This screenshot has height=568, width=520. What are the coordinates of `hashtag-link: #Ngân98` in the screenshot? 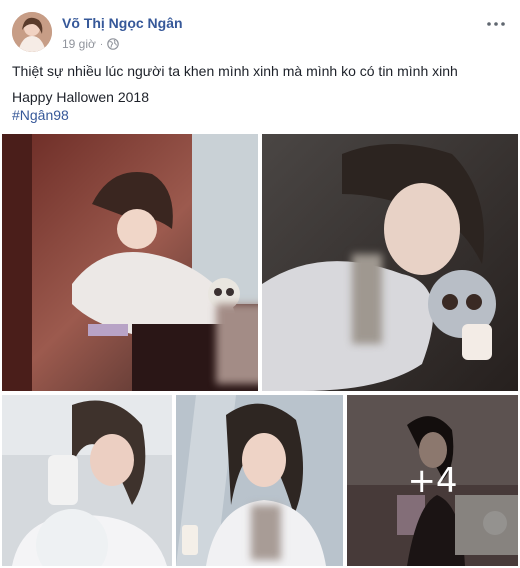 It's located at (40, 115).